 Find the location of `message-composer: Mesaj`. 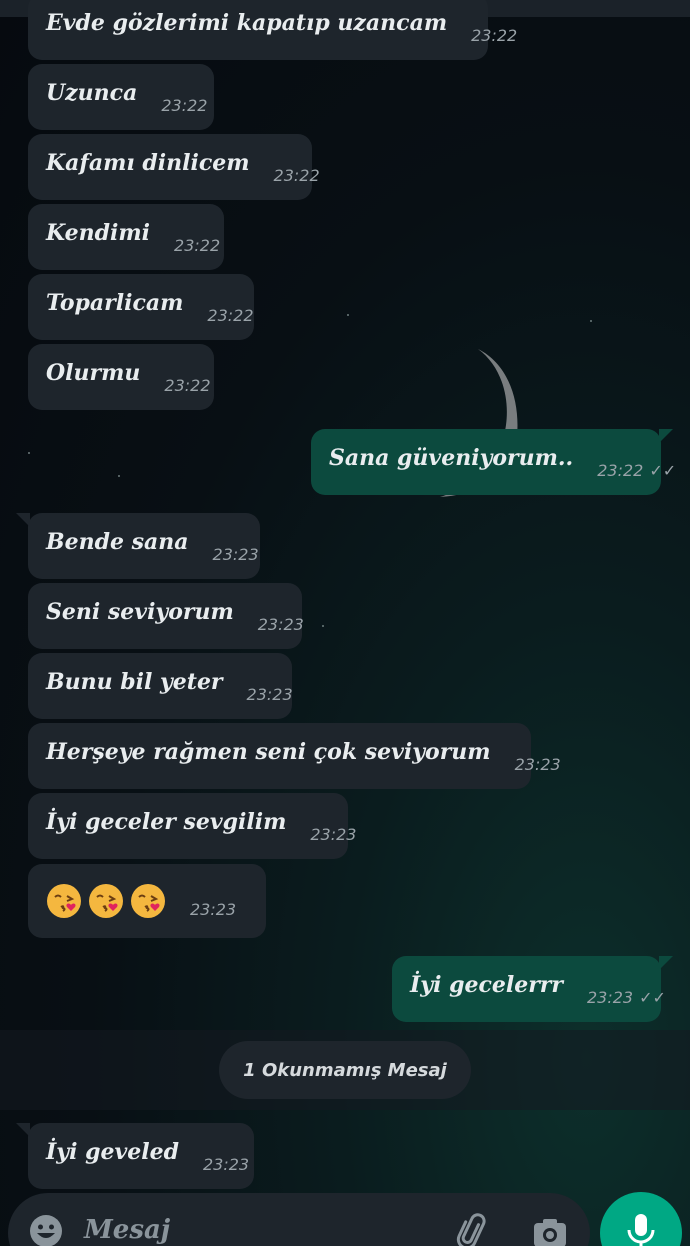

message-composer: Mesaj is located at coordinates (299, 1219).